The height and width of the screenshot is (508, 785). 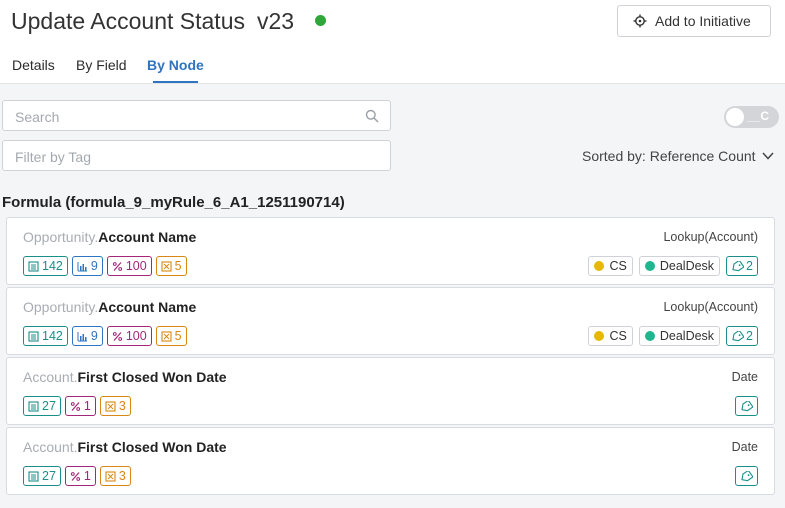 What do you see at coordinates (669, 156) in the screenshot?
I see `sort-label: Sorted by: Reference Count` at bounding box center [669, 156].